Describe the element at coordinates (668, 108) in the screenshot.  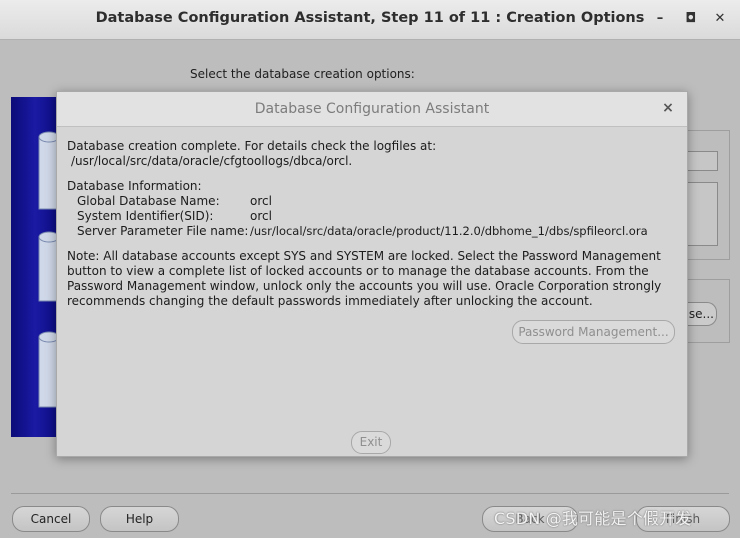
I see `dialog-close-button: ×` at that location.